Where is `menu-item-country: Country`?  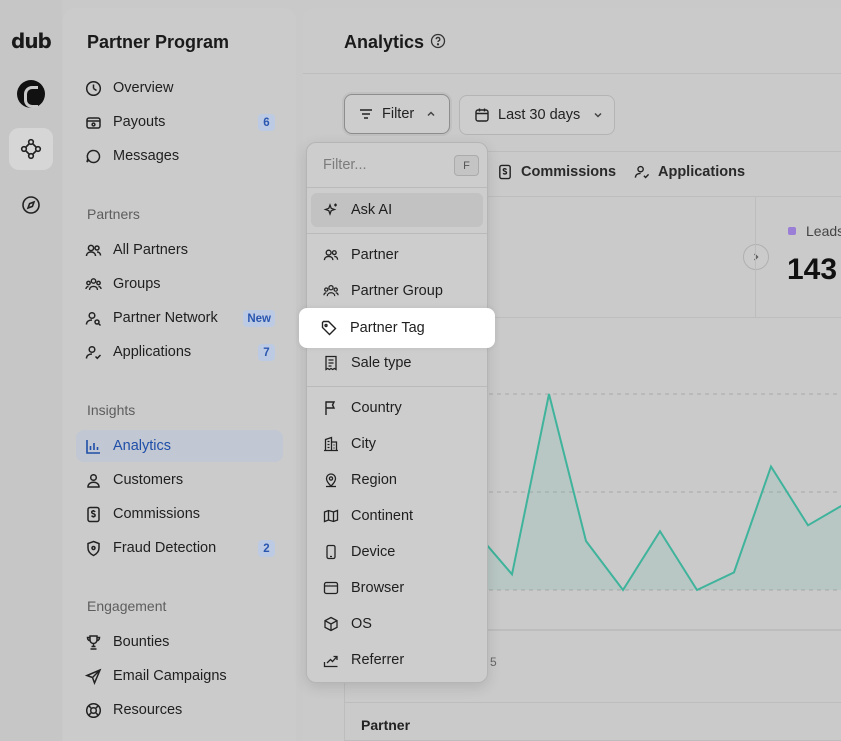
menu-item-country: Country is located at coordinates (397, 408).